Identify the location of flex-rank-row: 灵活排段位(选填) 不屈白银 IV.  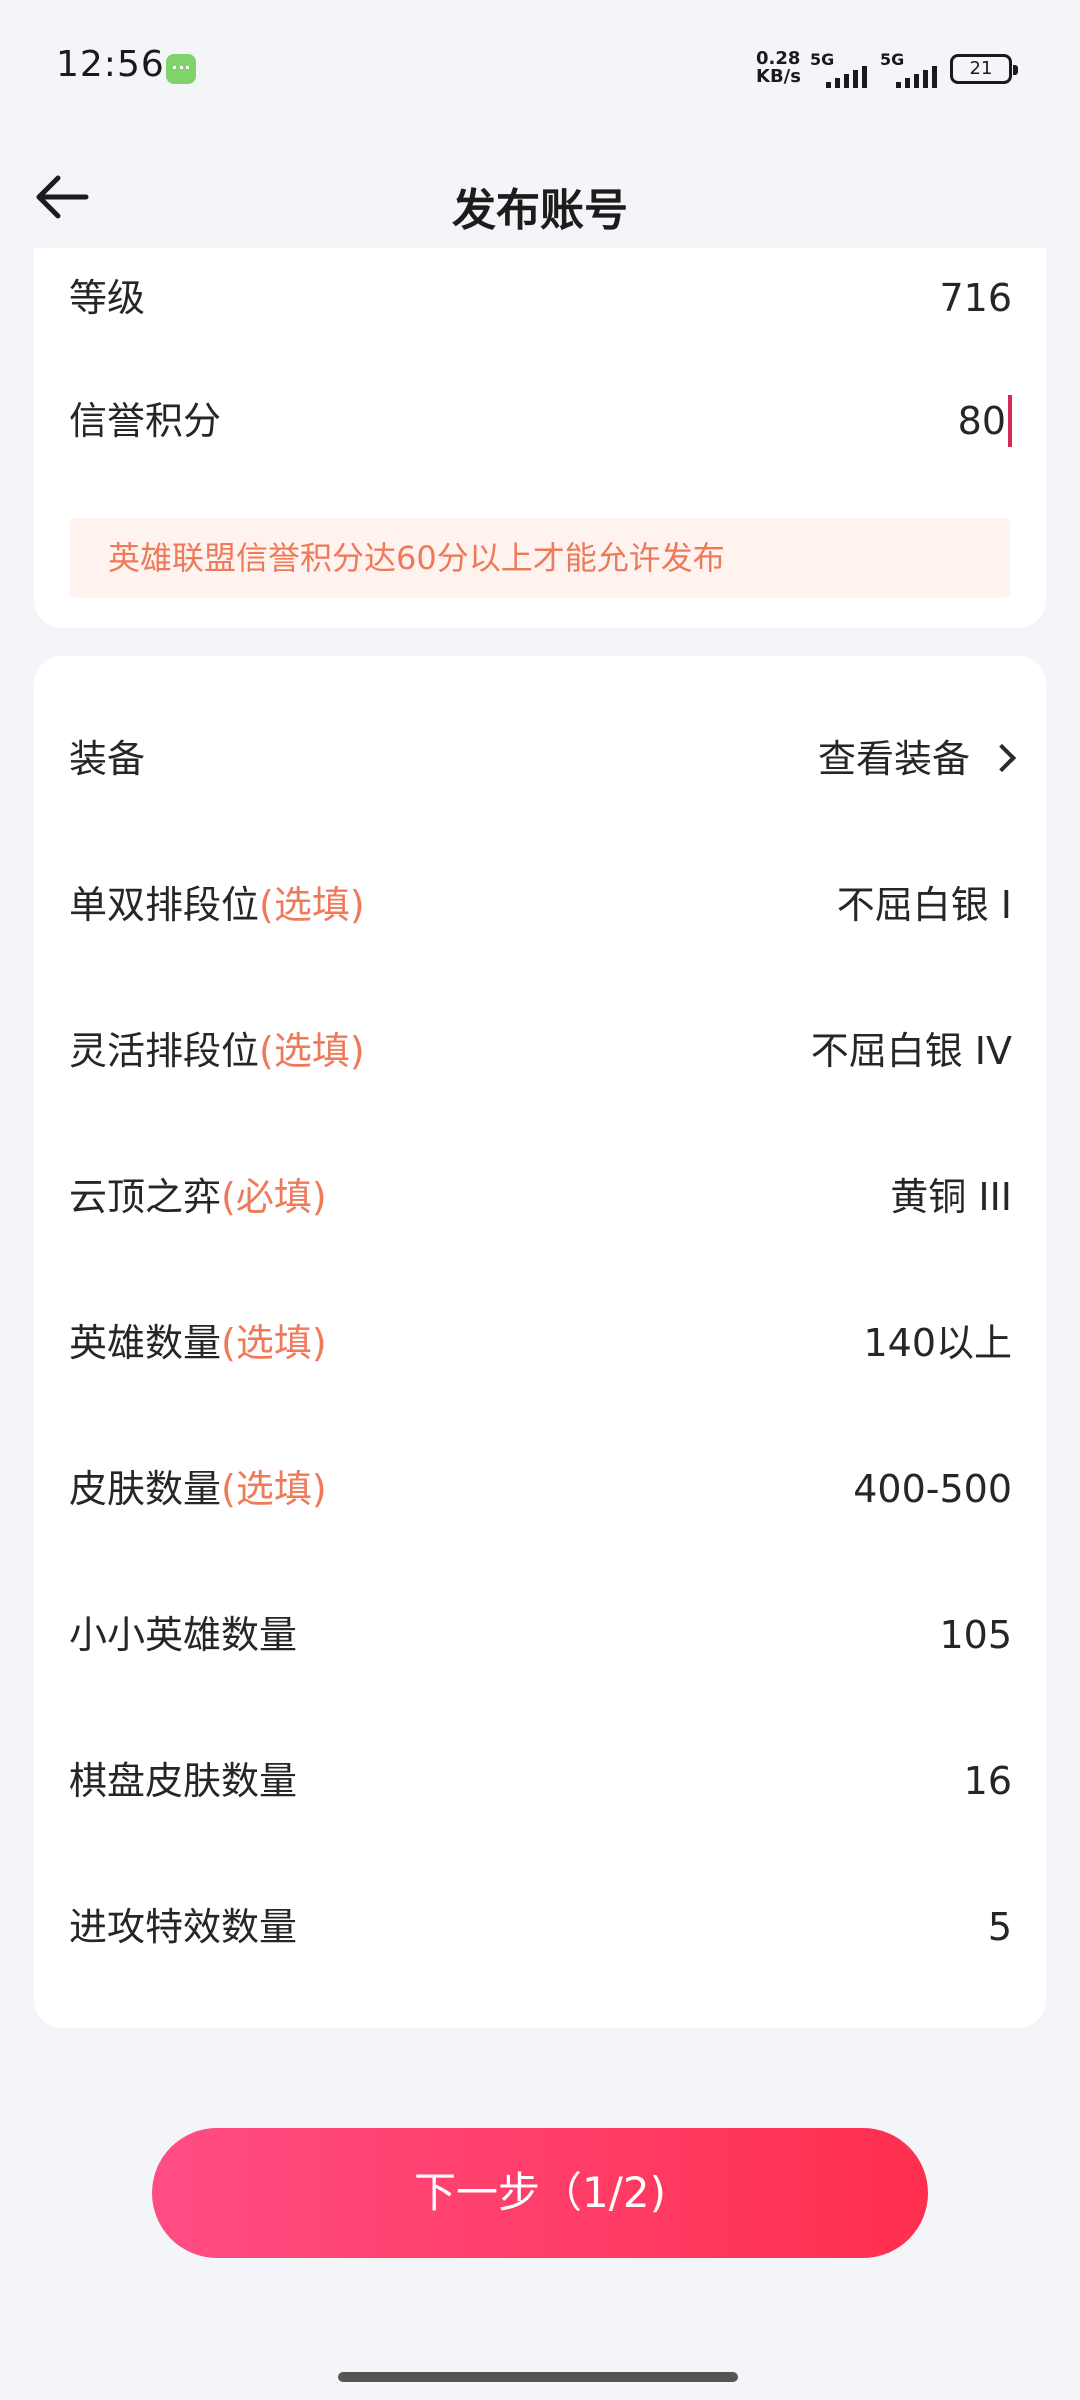
(540, 1051).